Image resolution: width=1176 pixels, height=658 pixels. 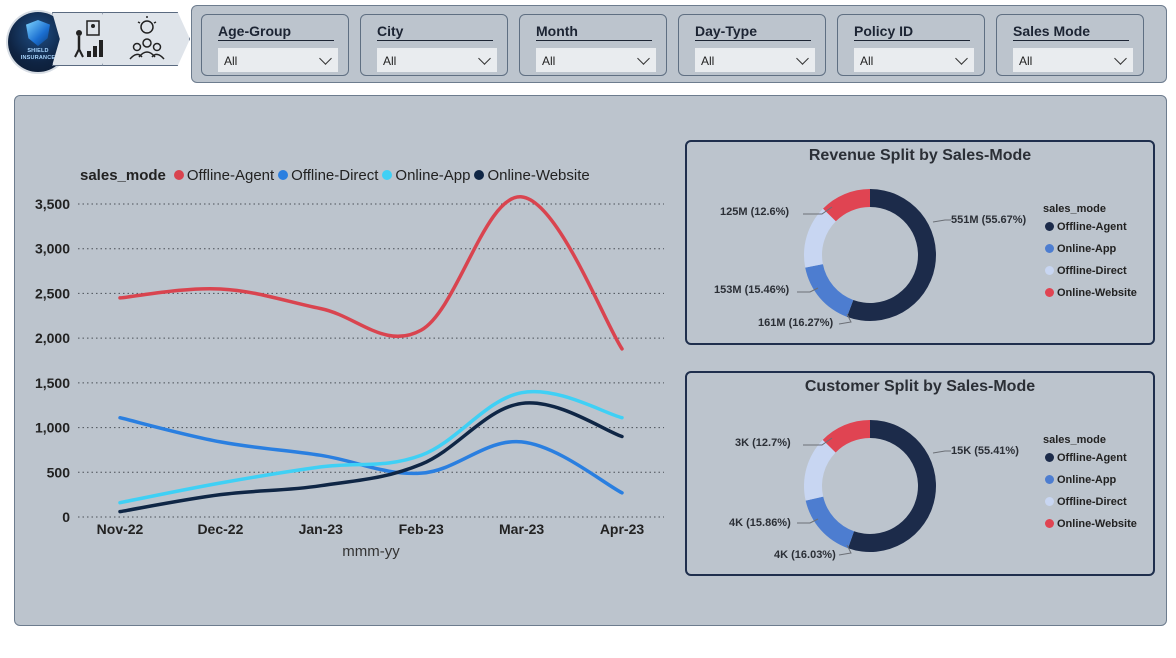 I want to click on sales-mode-dropdown: All, so click(x=1073, y=60).